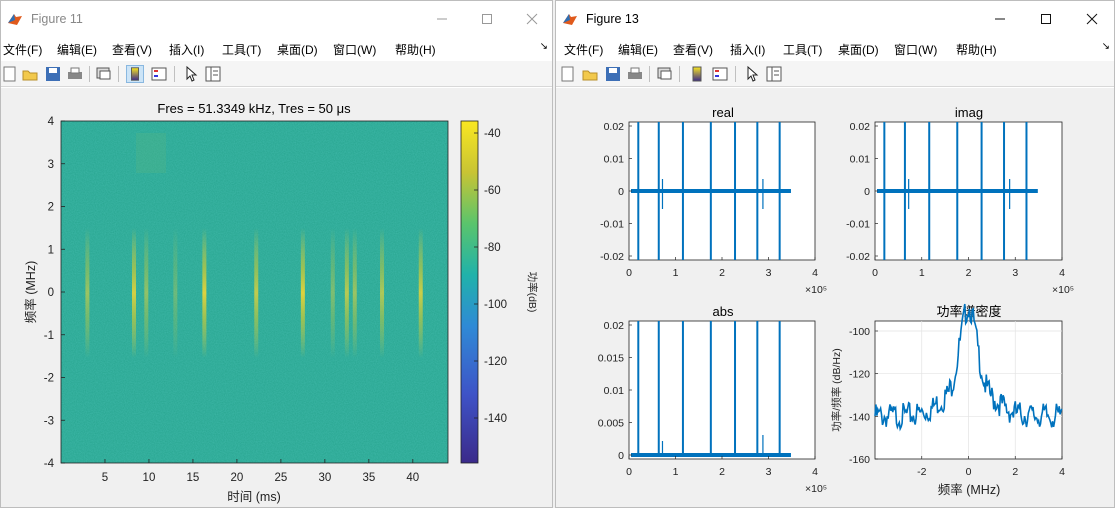 The height and width of the screenshot is (508, 1115). What do you see at coordinates (612, 19) in the screenshot?
I see `window-title: Figure 13` at bounding box center [612, 19].